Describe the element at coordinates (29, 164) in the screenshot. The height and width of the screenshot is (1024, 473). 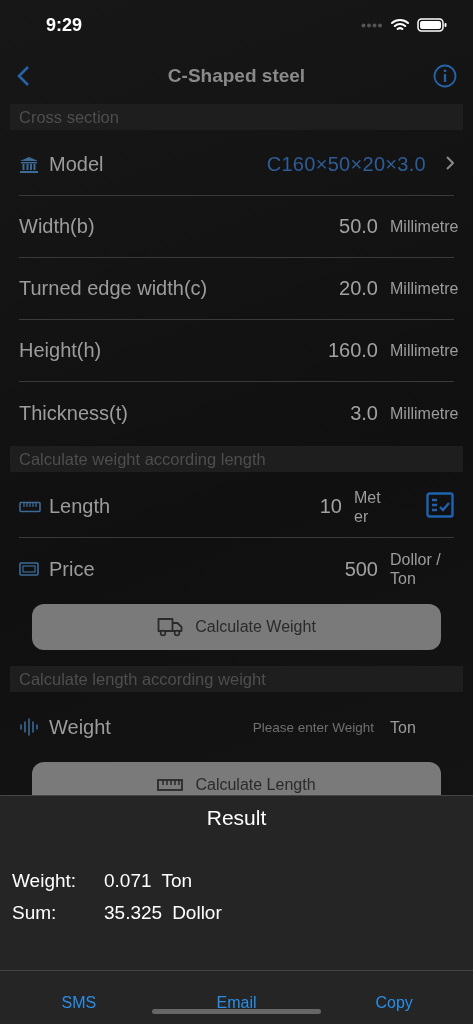
I see `bank-icon` at that location.